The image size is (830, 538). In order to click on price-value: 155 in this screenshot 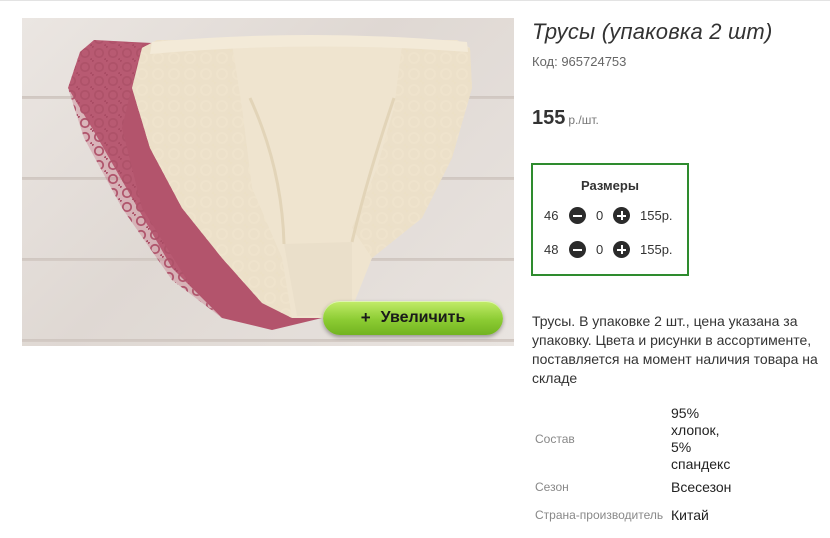, I will do `click(549, 118)`.